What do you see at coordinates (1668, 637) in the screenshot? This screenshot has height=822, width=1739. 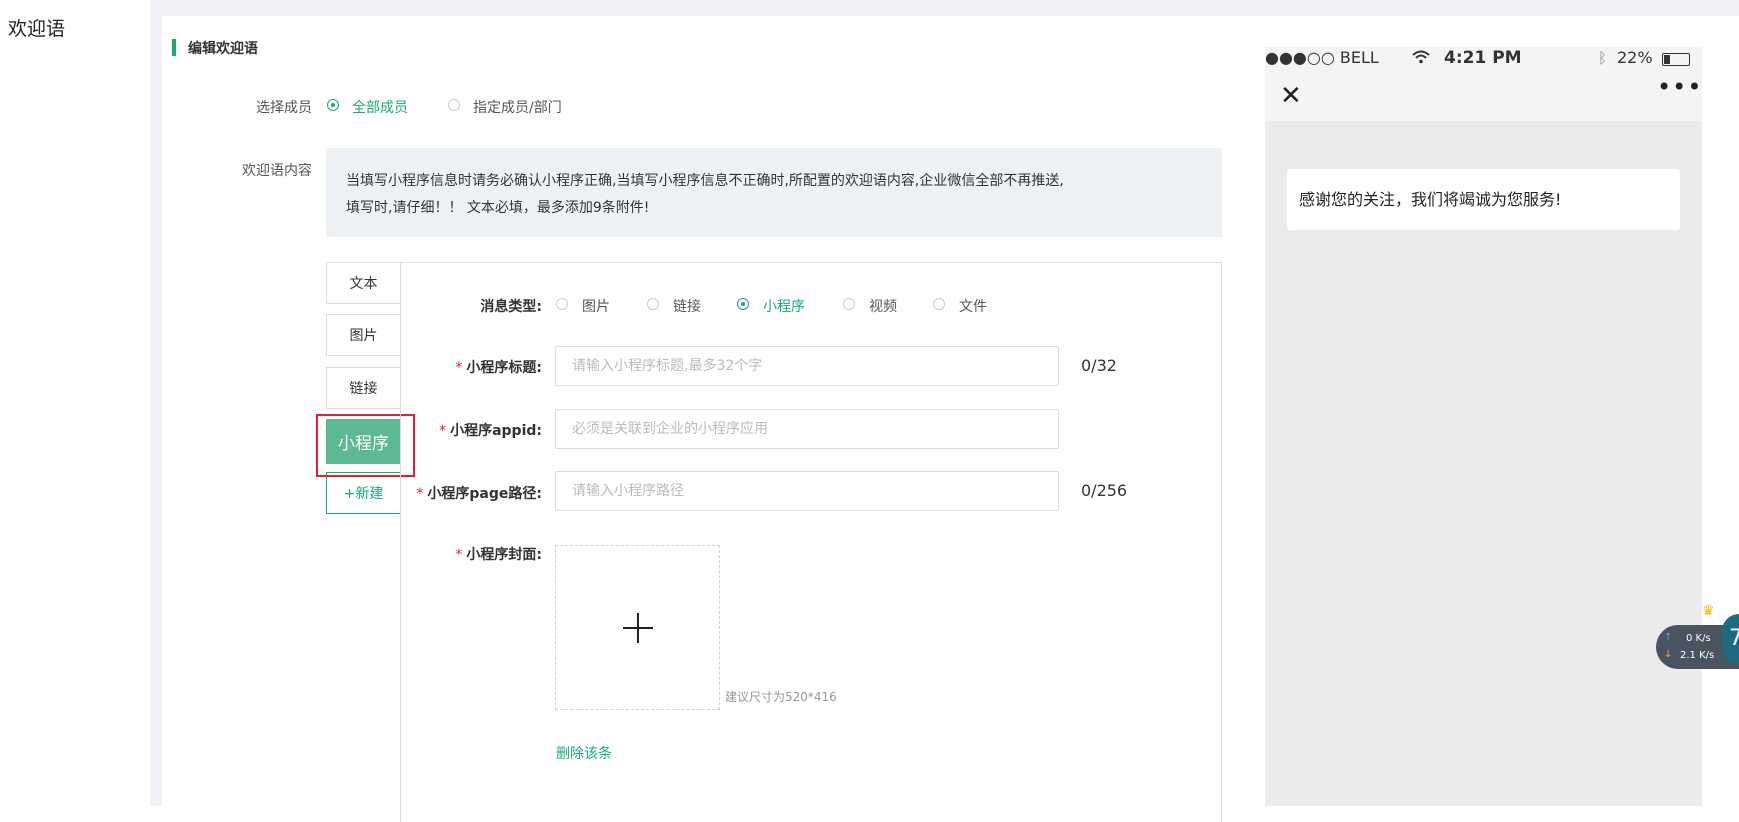 I see `upload-arrow-icon: ↑` at bounding box center [1668, 637].